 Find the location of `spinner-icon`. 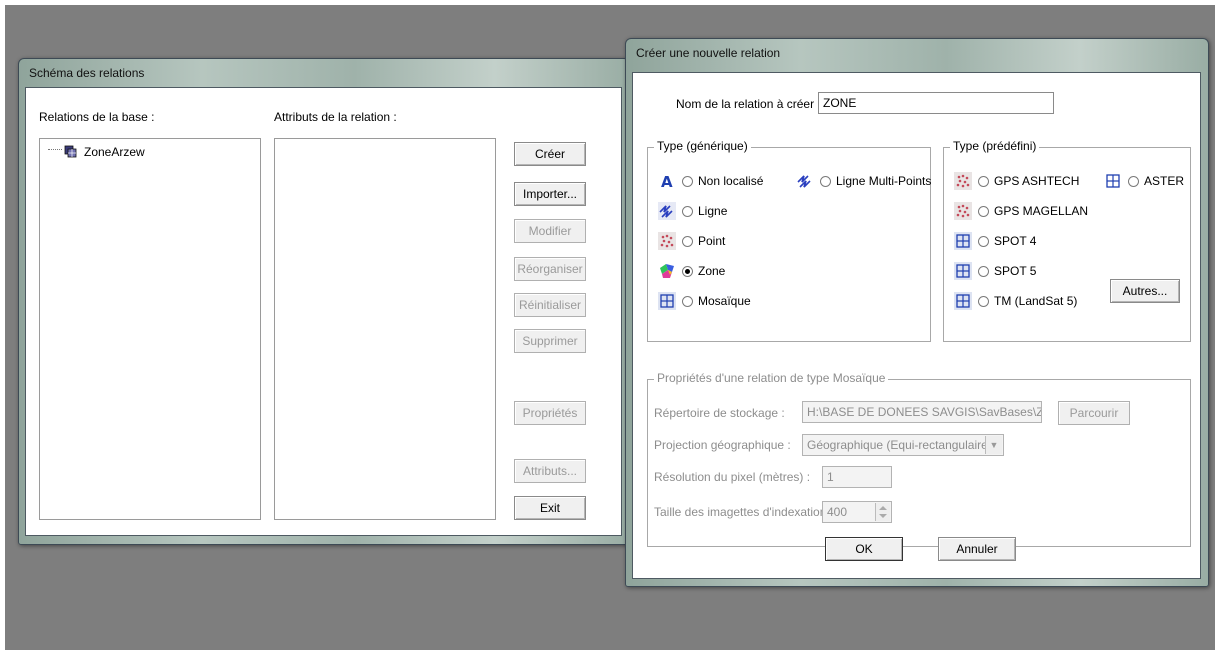

spinner-icon is located at coordinates (882, 512).